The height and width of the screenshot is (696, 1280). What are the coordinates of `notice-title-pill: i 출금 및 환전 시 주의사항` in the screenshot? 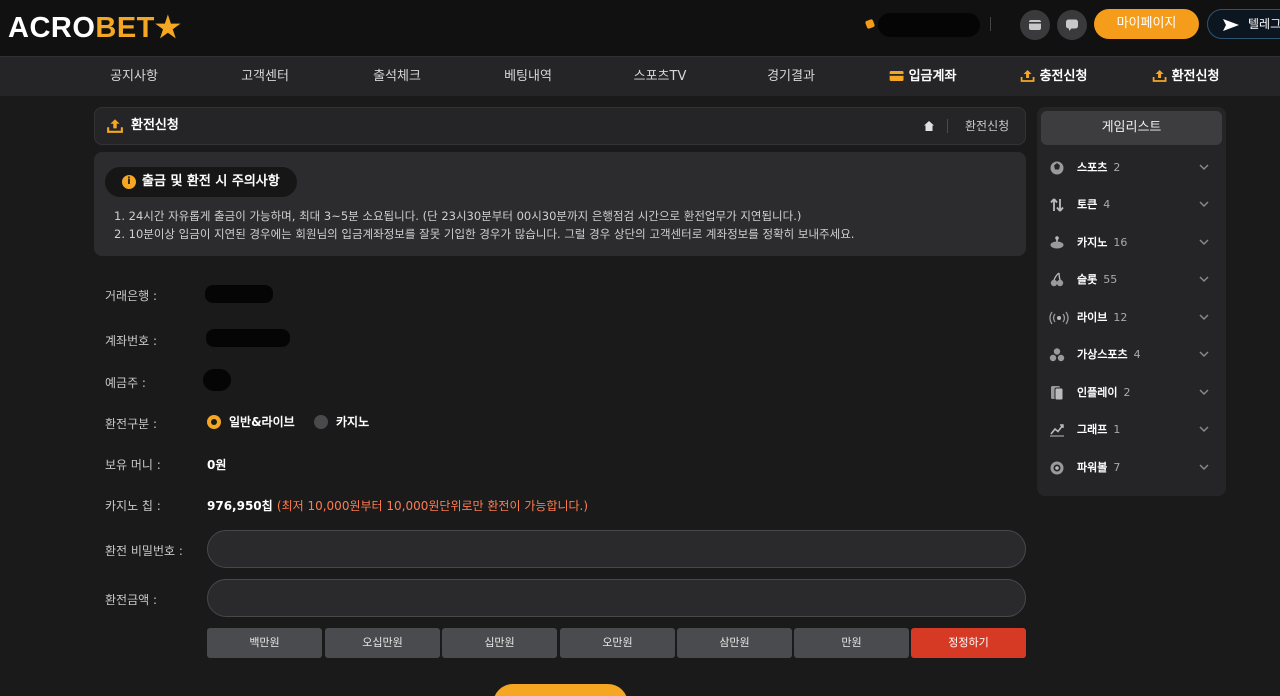 It's located at (201, 182).